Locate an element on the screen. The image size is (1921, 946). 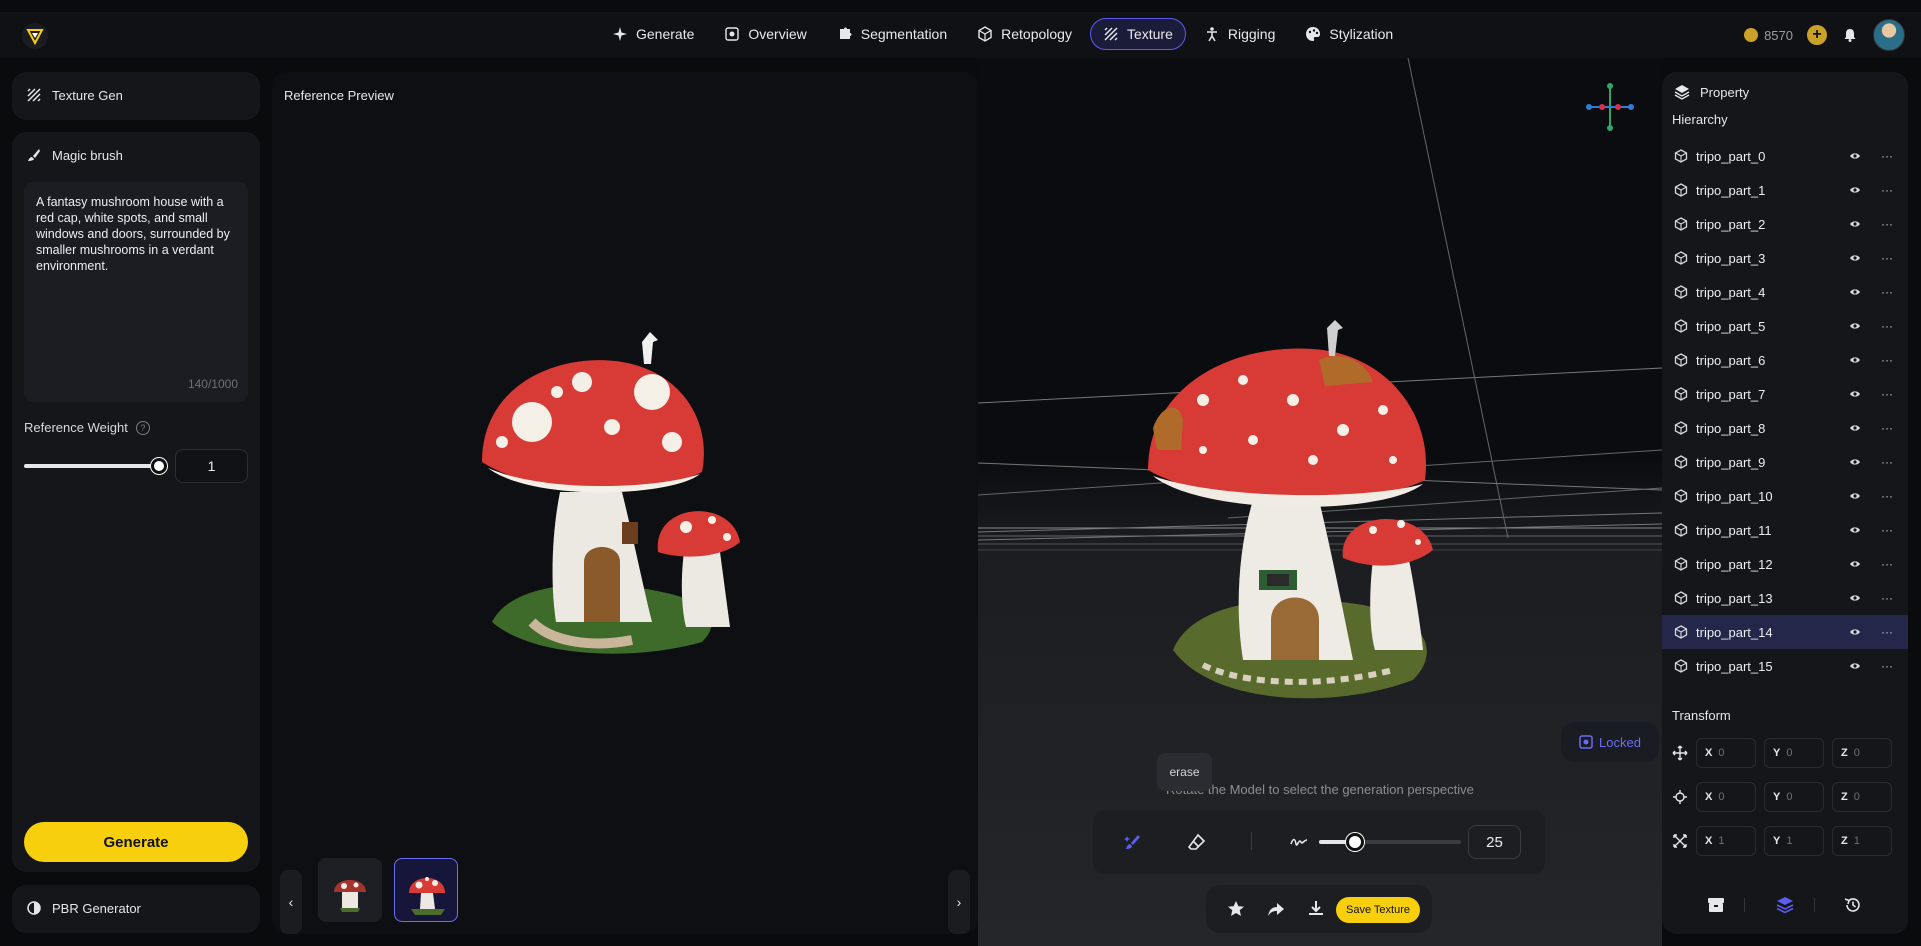
star-icon is located at coordinates (1236, 909).